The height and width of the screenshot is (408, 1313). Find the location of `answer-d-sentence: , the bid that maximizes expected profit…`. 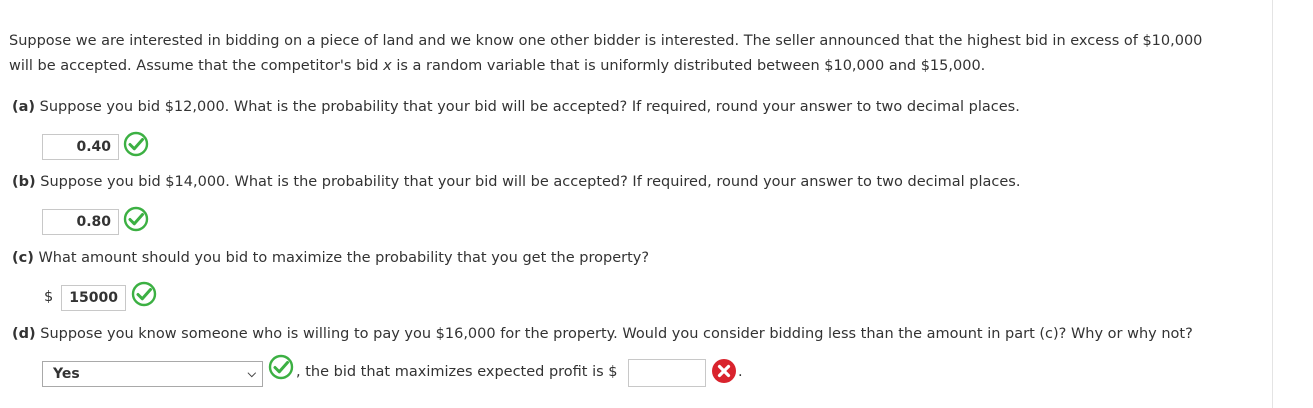

answer-d-sentence: , the bid that maximizes expected profit… is located at coordinates (457, 372).